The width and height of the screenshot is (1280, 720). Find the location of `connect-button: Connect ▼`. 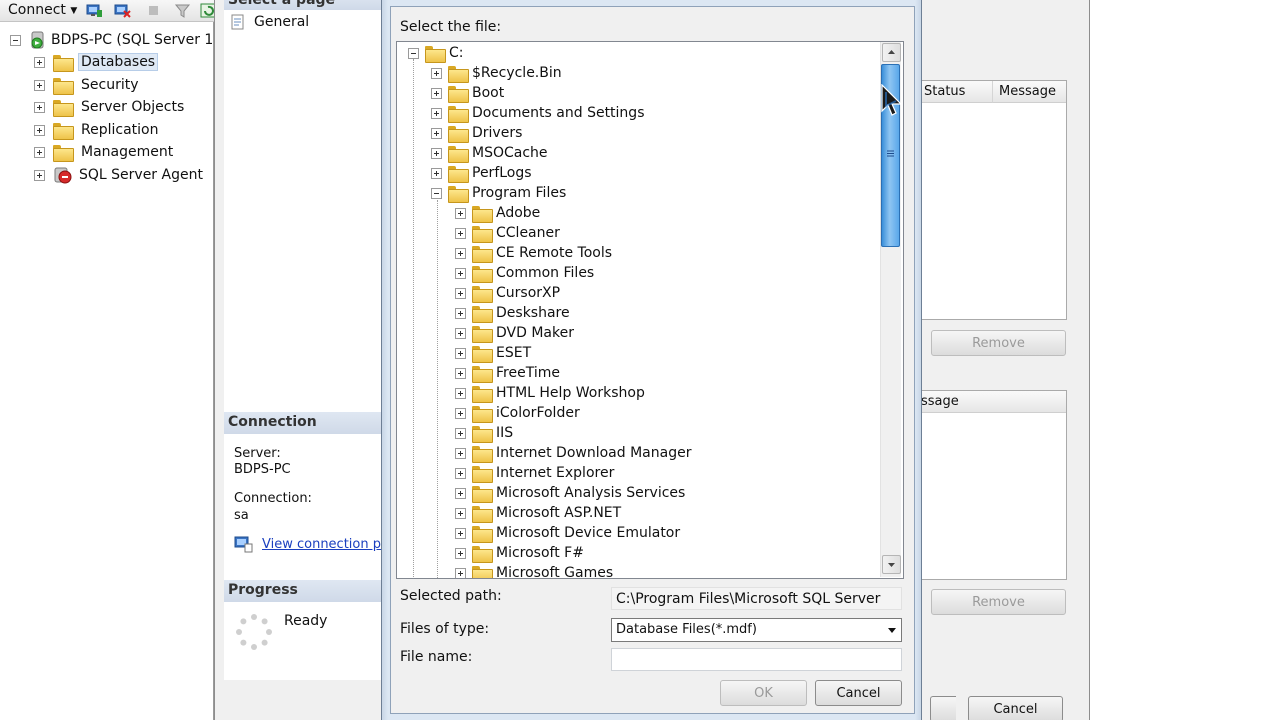

connect-button: Connect ▼ is located at coordinates (42, 10).